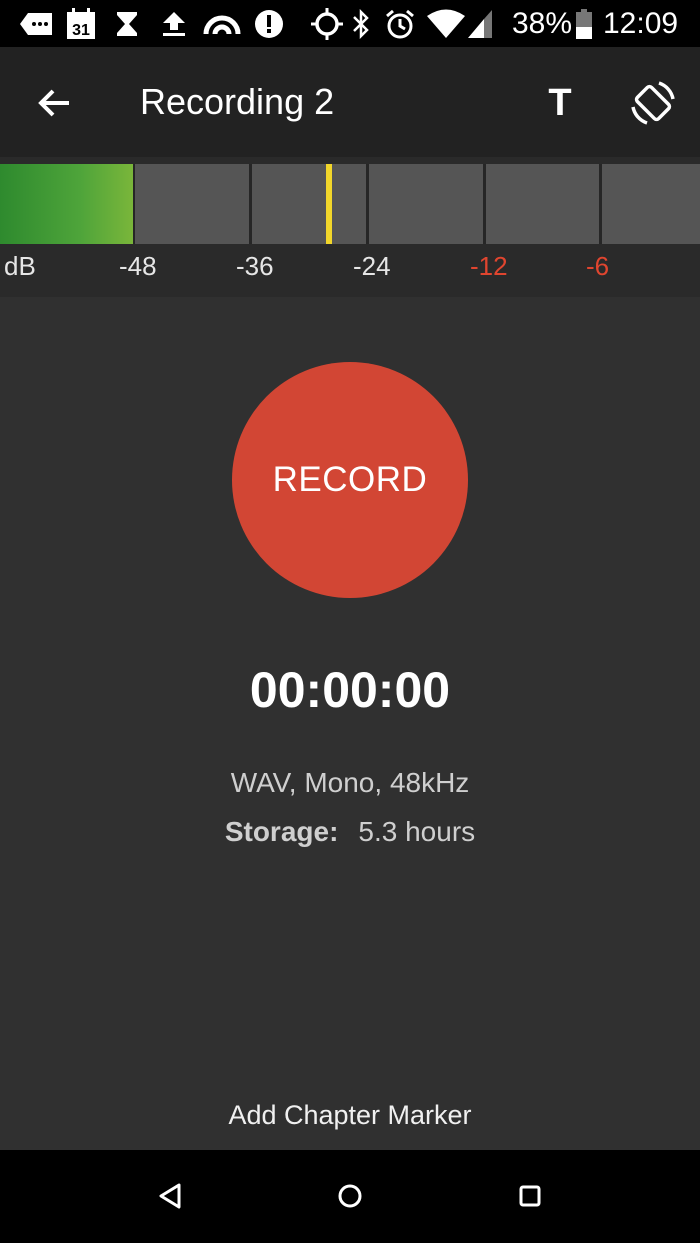 This screenshot has height=1243, width=700. I want to click on db-tick-label: -12, so click(489, 266).